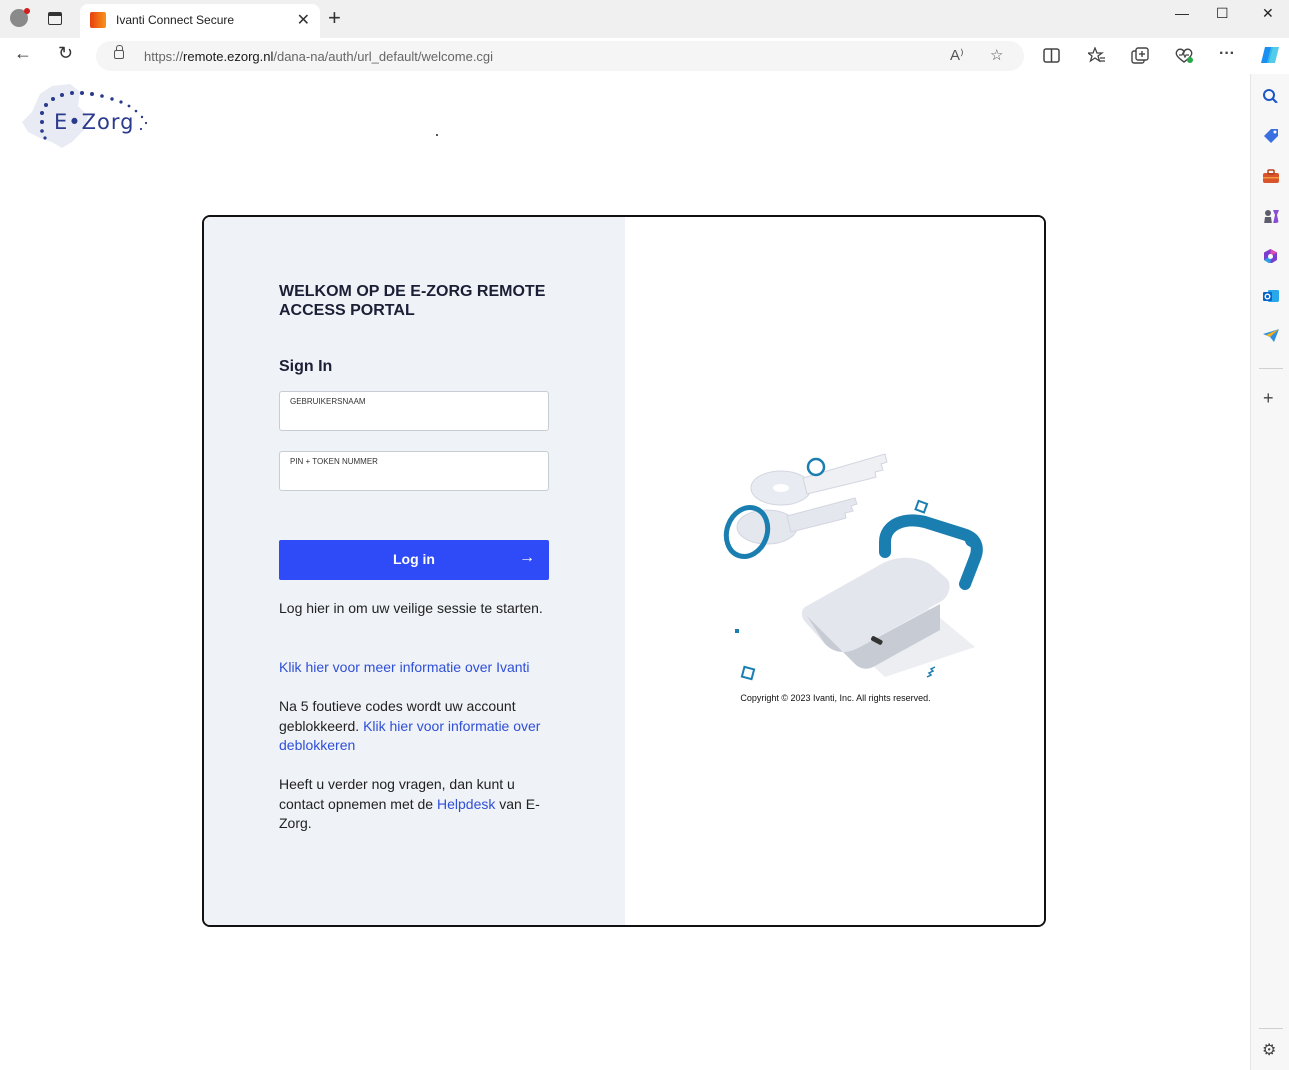  What do you see at coordinates (1269, 1050) in the screenshot?
I see `sidebar-settings-gear-icon: ⚙` at bounding box center [1269, 1050].